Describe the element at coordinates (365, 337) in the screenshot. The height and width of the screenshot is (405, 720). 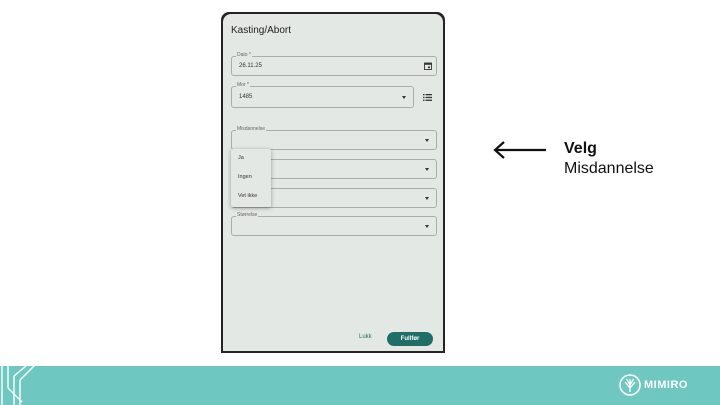
I see `close-button: Lukk` at that location.